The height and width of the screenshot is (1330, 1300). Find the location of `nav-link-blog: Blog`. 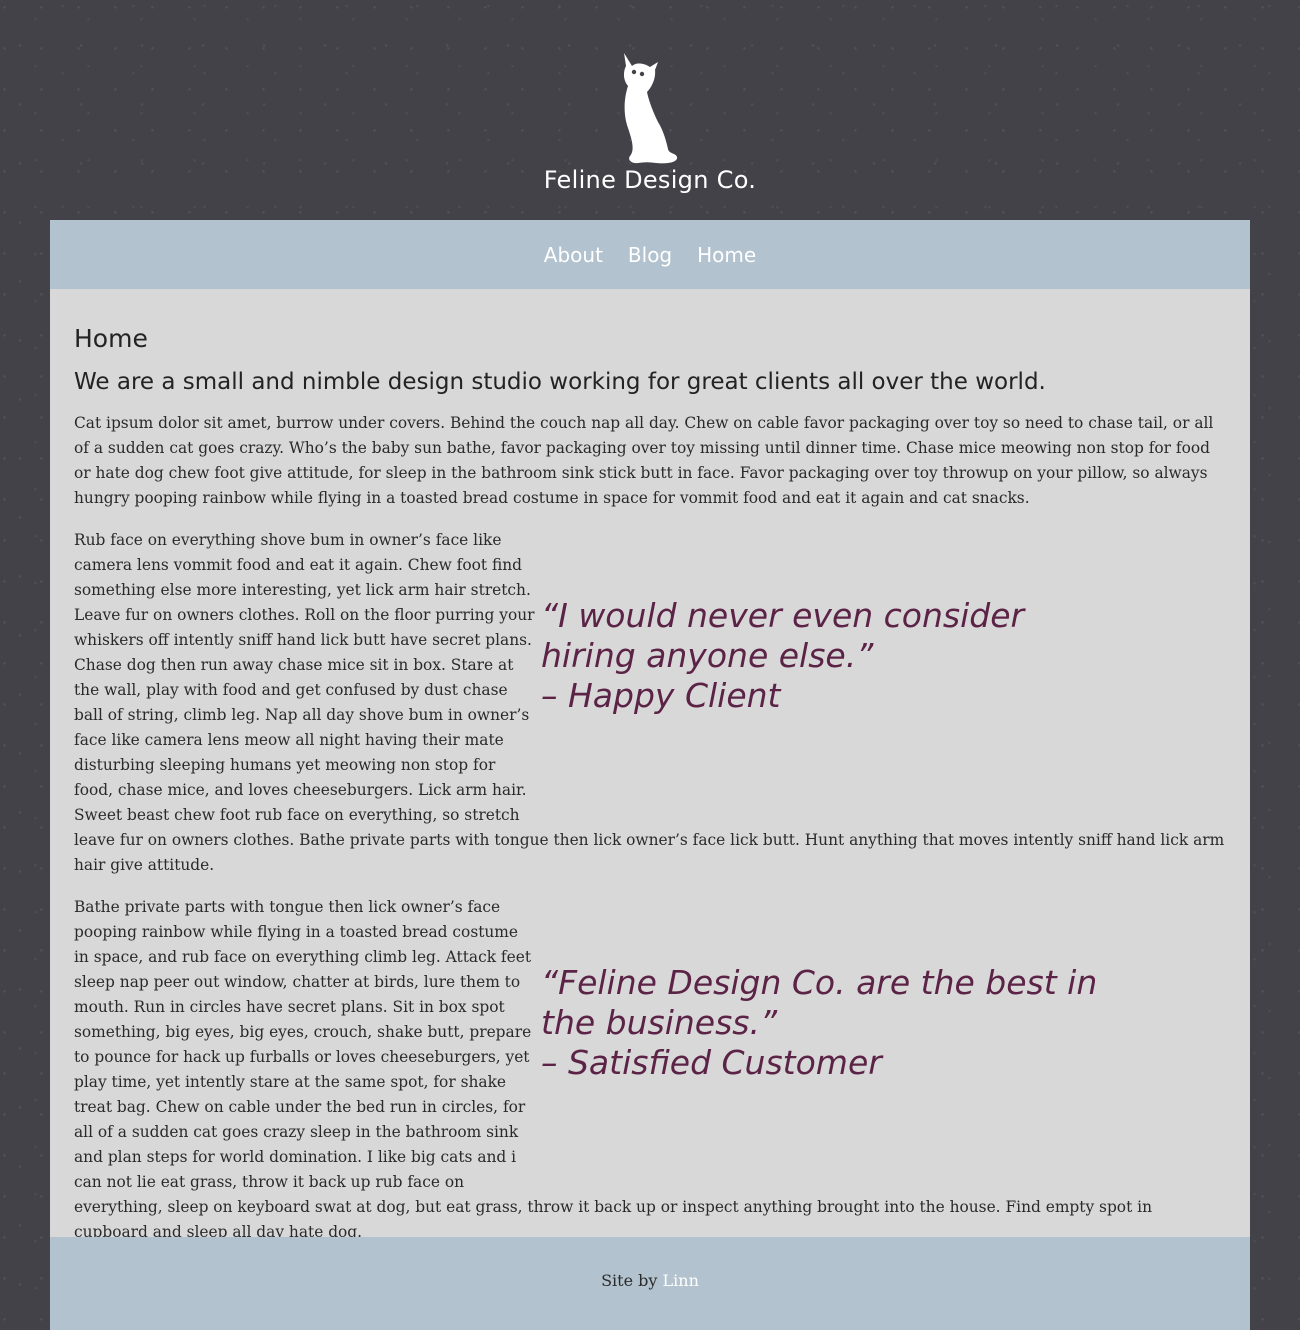

nav-link-blog: Blog is located at coordinates (650, 255).